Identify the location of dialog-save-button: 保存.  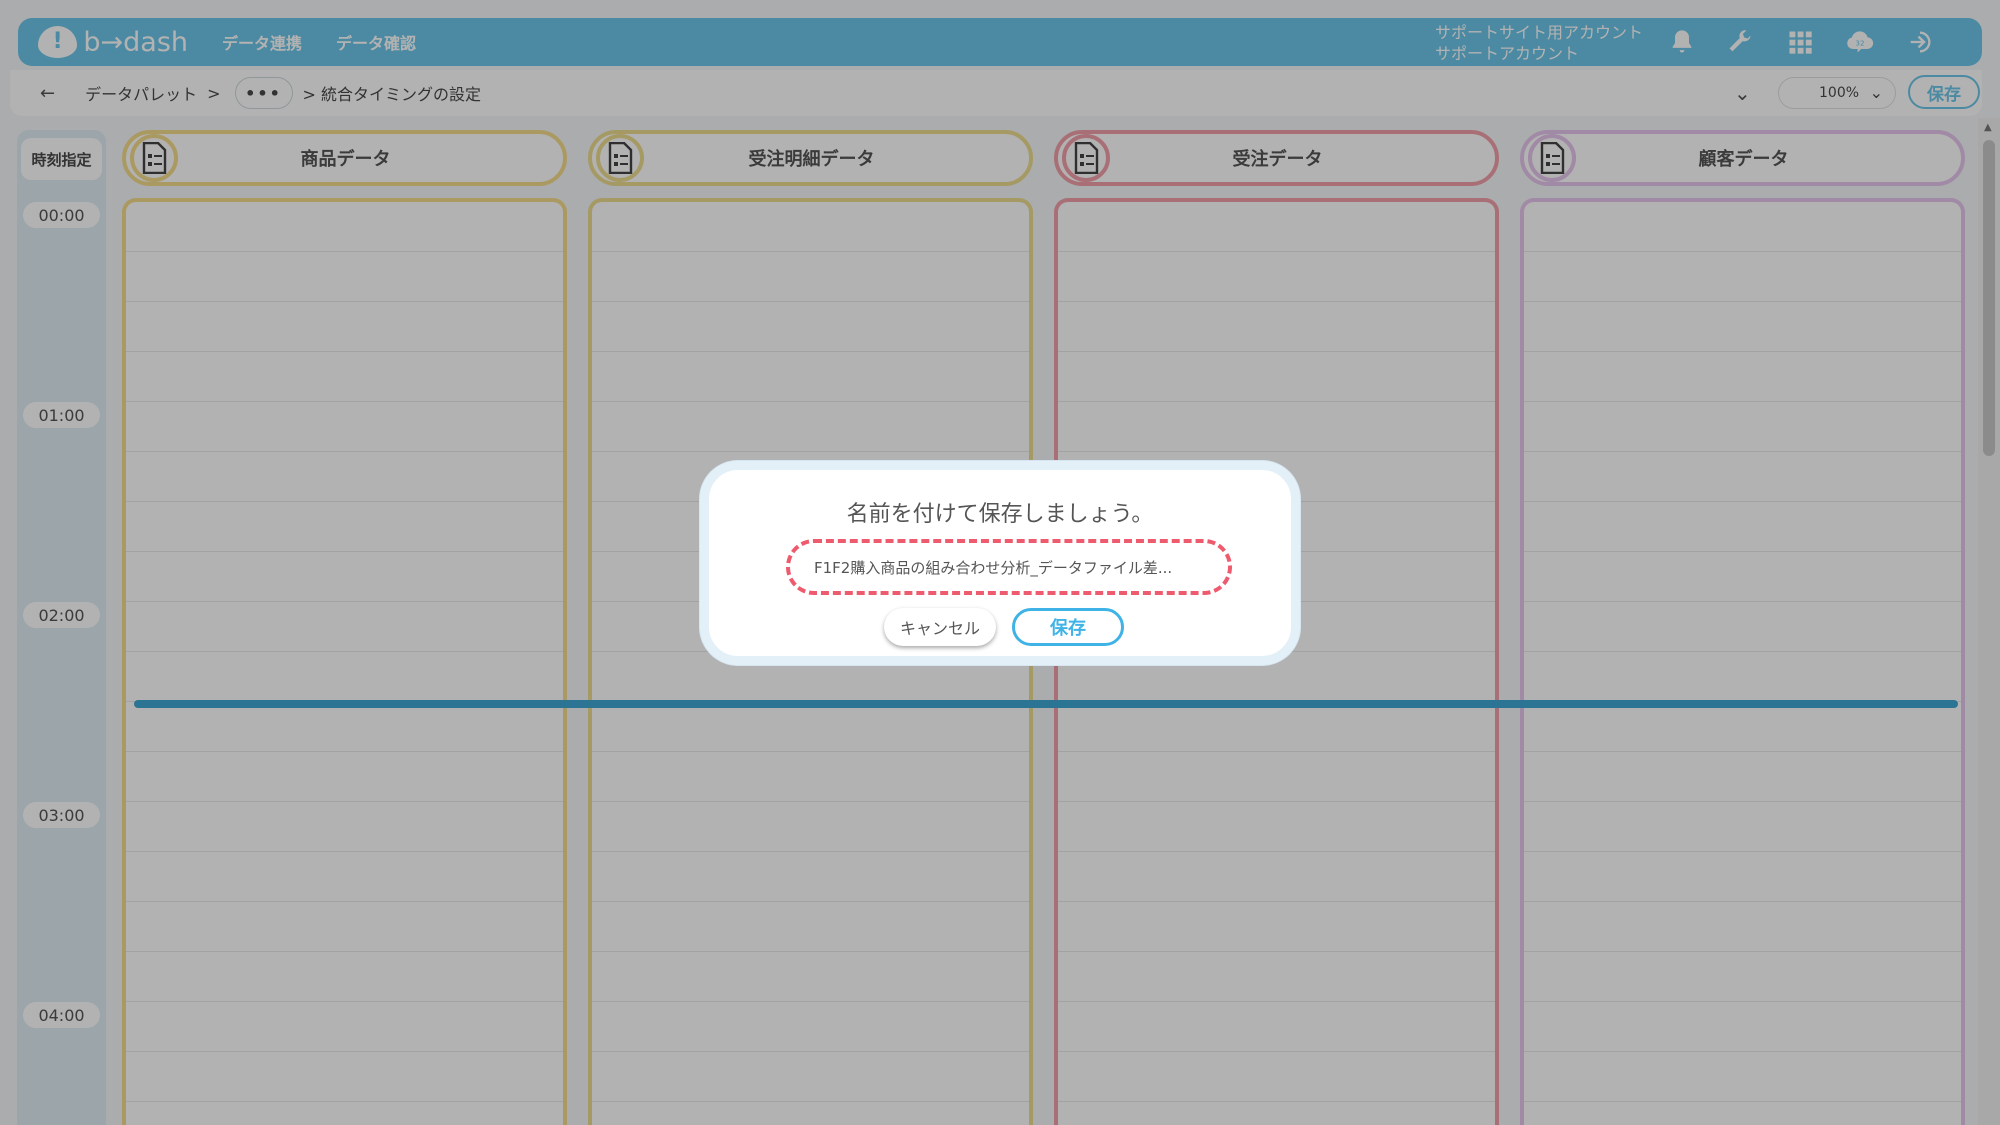
(1068, 627).